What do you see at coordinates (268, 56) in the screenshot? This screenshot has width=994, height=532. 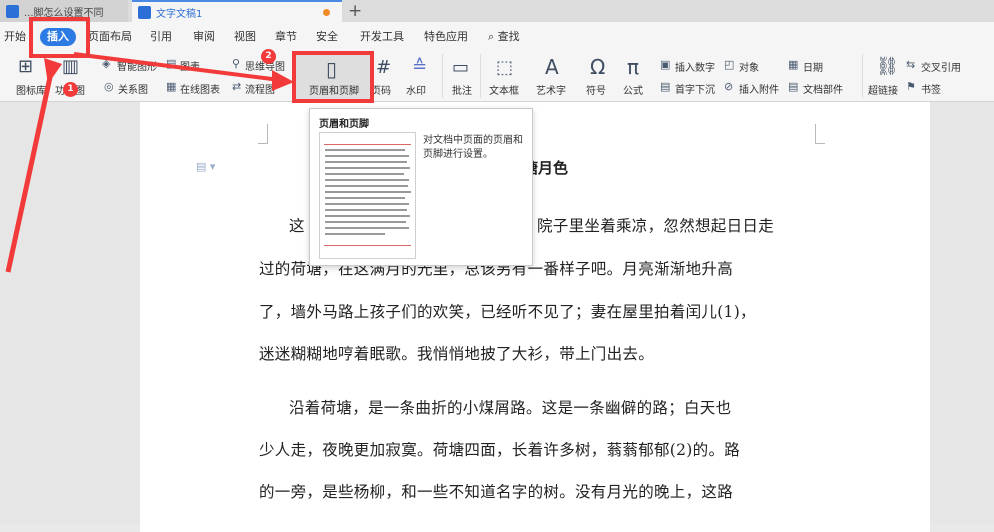 I see `step-badge-2: 2` at bounding box center [268, 56].